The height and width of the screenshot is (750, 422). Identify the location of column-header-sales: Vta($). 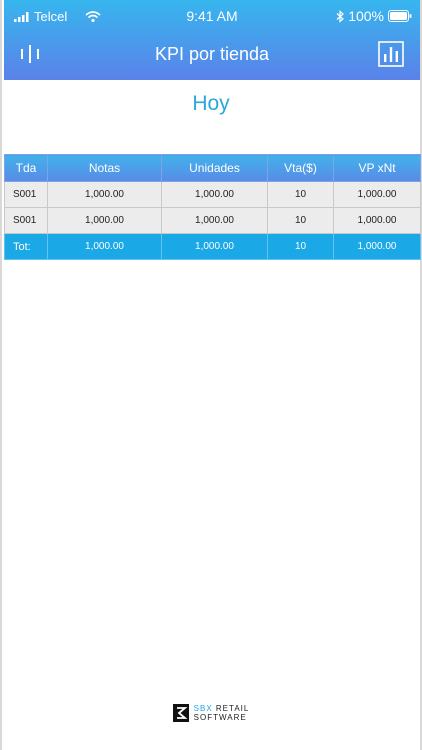
(300, 168).